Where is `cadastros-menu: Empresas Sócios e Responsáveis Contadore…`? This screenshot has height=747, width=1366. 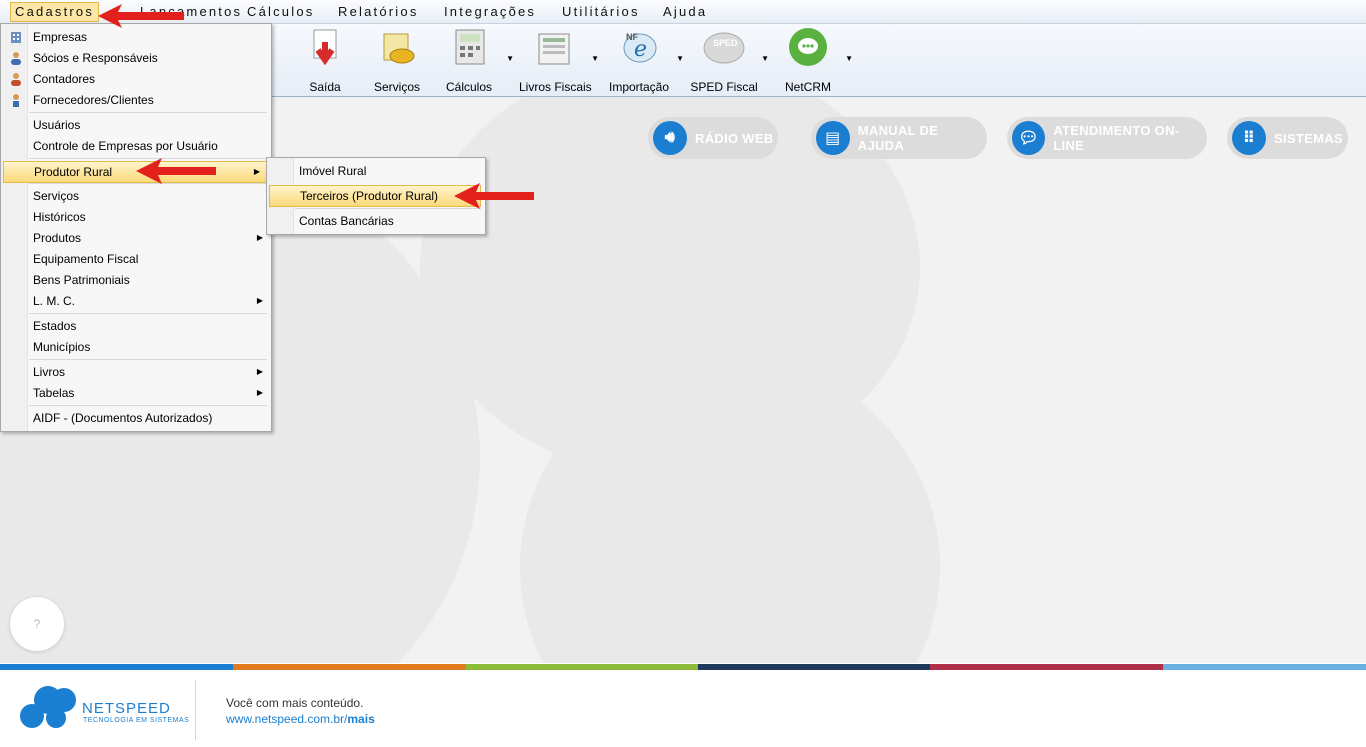
cadastros-menu: Empresas Sócios e Responsáveis Contadore… is located at coordinates (136, 227).